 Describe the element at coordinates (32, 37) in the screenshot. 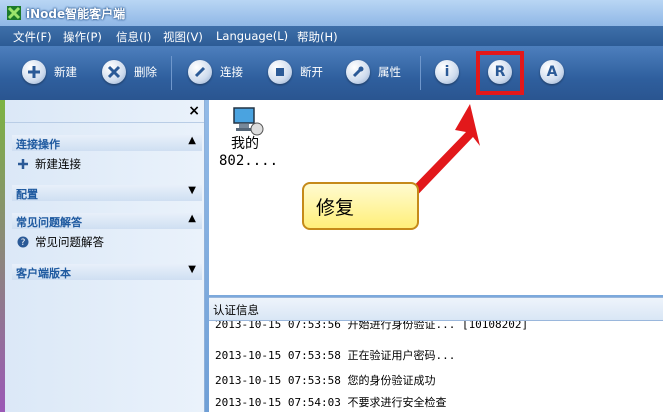

I see `menu-file: 文件(F)` at that location.